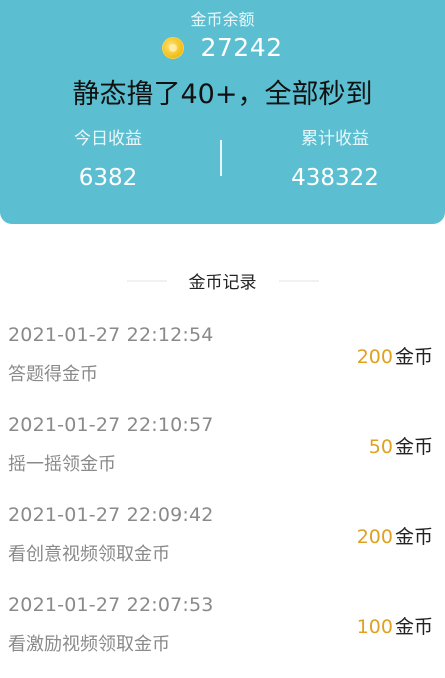 This screenshot has width=445, height=678. Describe the element at coordinates (89, 554) in the screenshot. I see `record-desc: 看创意视频领取金币` at that location.